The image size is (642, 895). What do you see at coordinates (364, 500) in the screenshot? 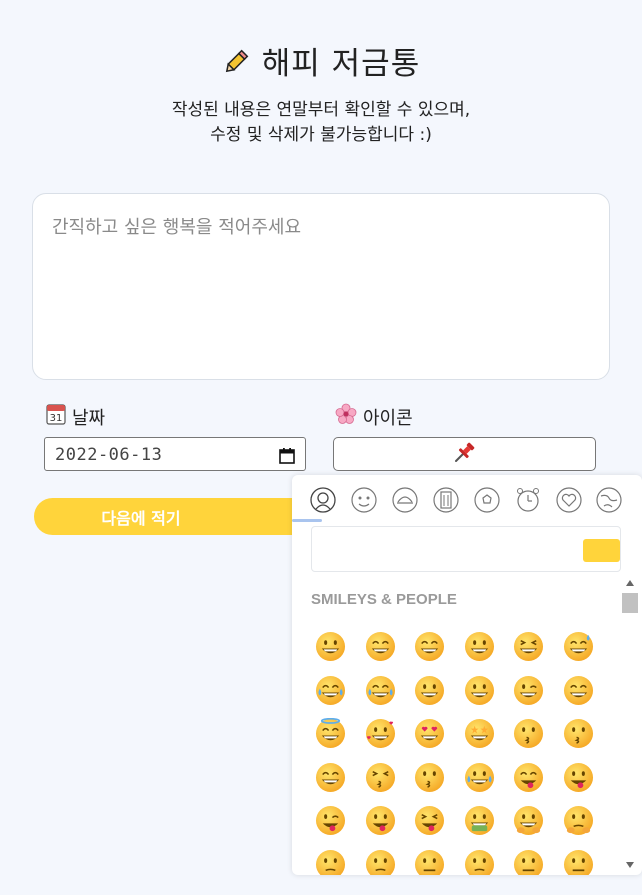
I see `animals-nature-icon` at bounding box center [364, 500].